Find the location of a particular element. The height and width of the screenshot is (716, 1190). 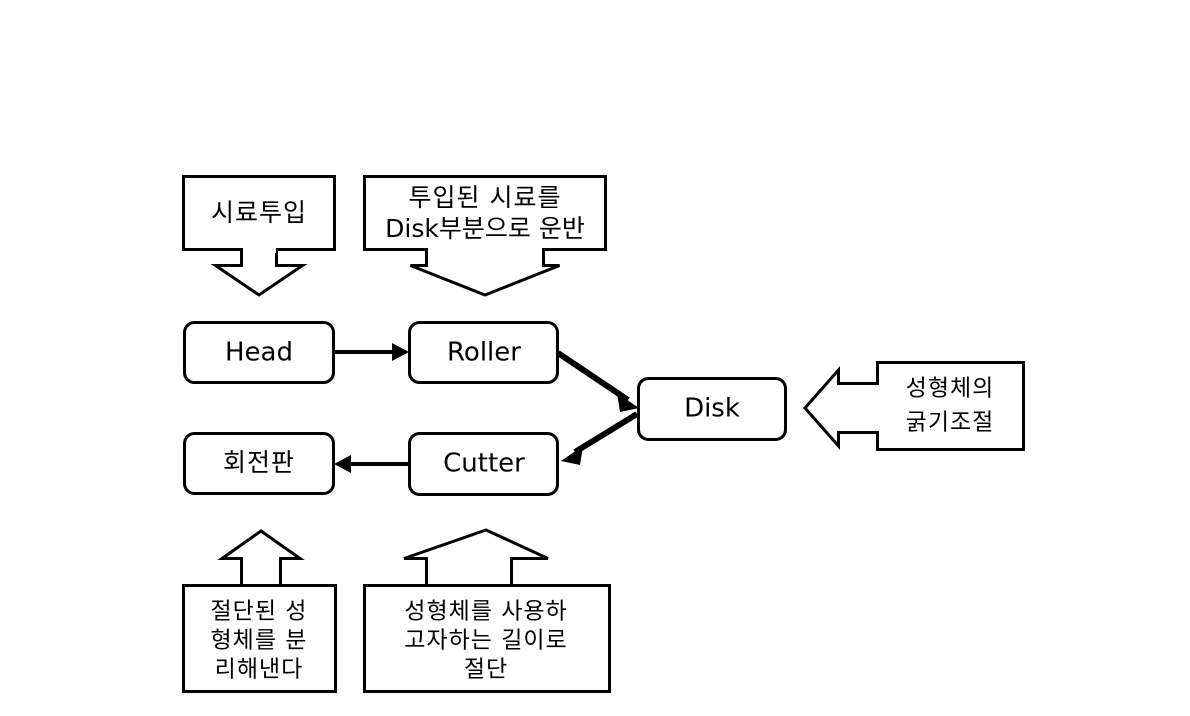

arrow-transport-to-roller is located at coordinates (485, 272).